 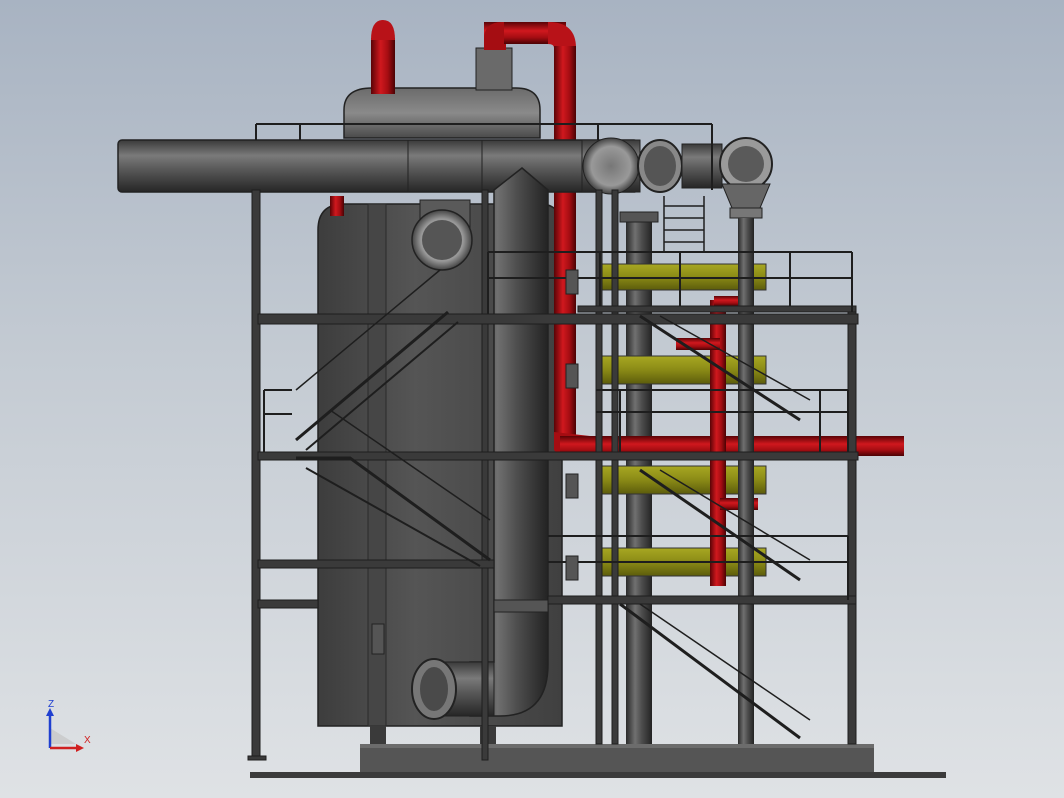 What do you see at coordinates (598, 761) in the screenshot?
I see `ground-slab` at bounding box center [598, 761].